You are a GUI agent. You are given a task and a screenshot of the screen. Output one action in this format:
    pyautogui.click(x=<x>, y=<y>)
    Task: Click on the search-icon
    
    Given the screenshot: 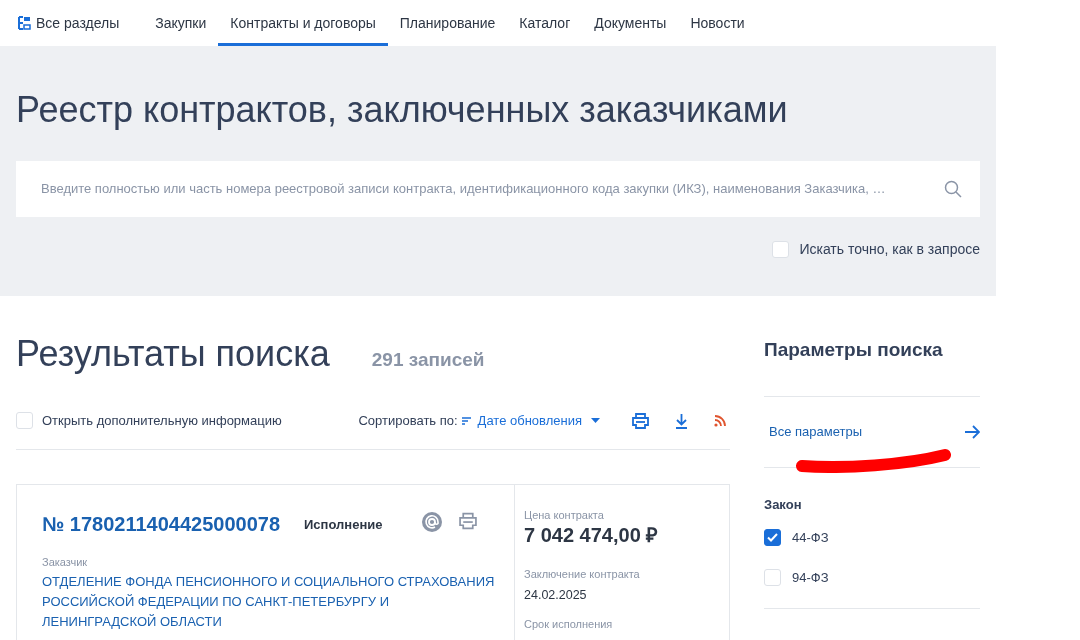 What is the action you would take?
    pyautogui.click(x=953, y=189)
    